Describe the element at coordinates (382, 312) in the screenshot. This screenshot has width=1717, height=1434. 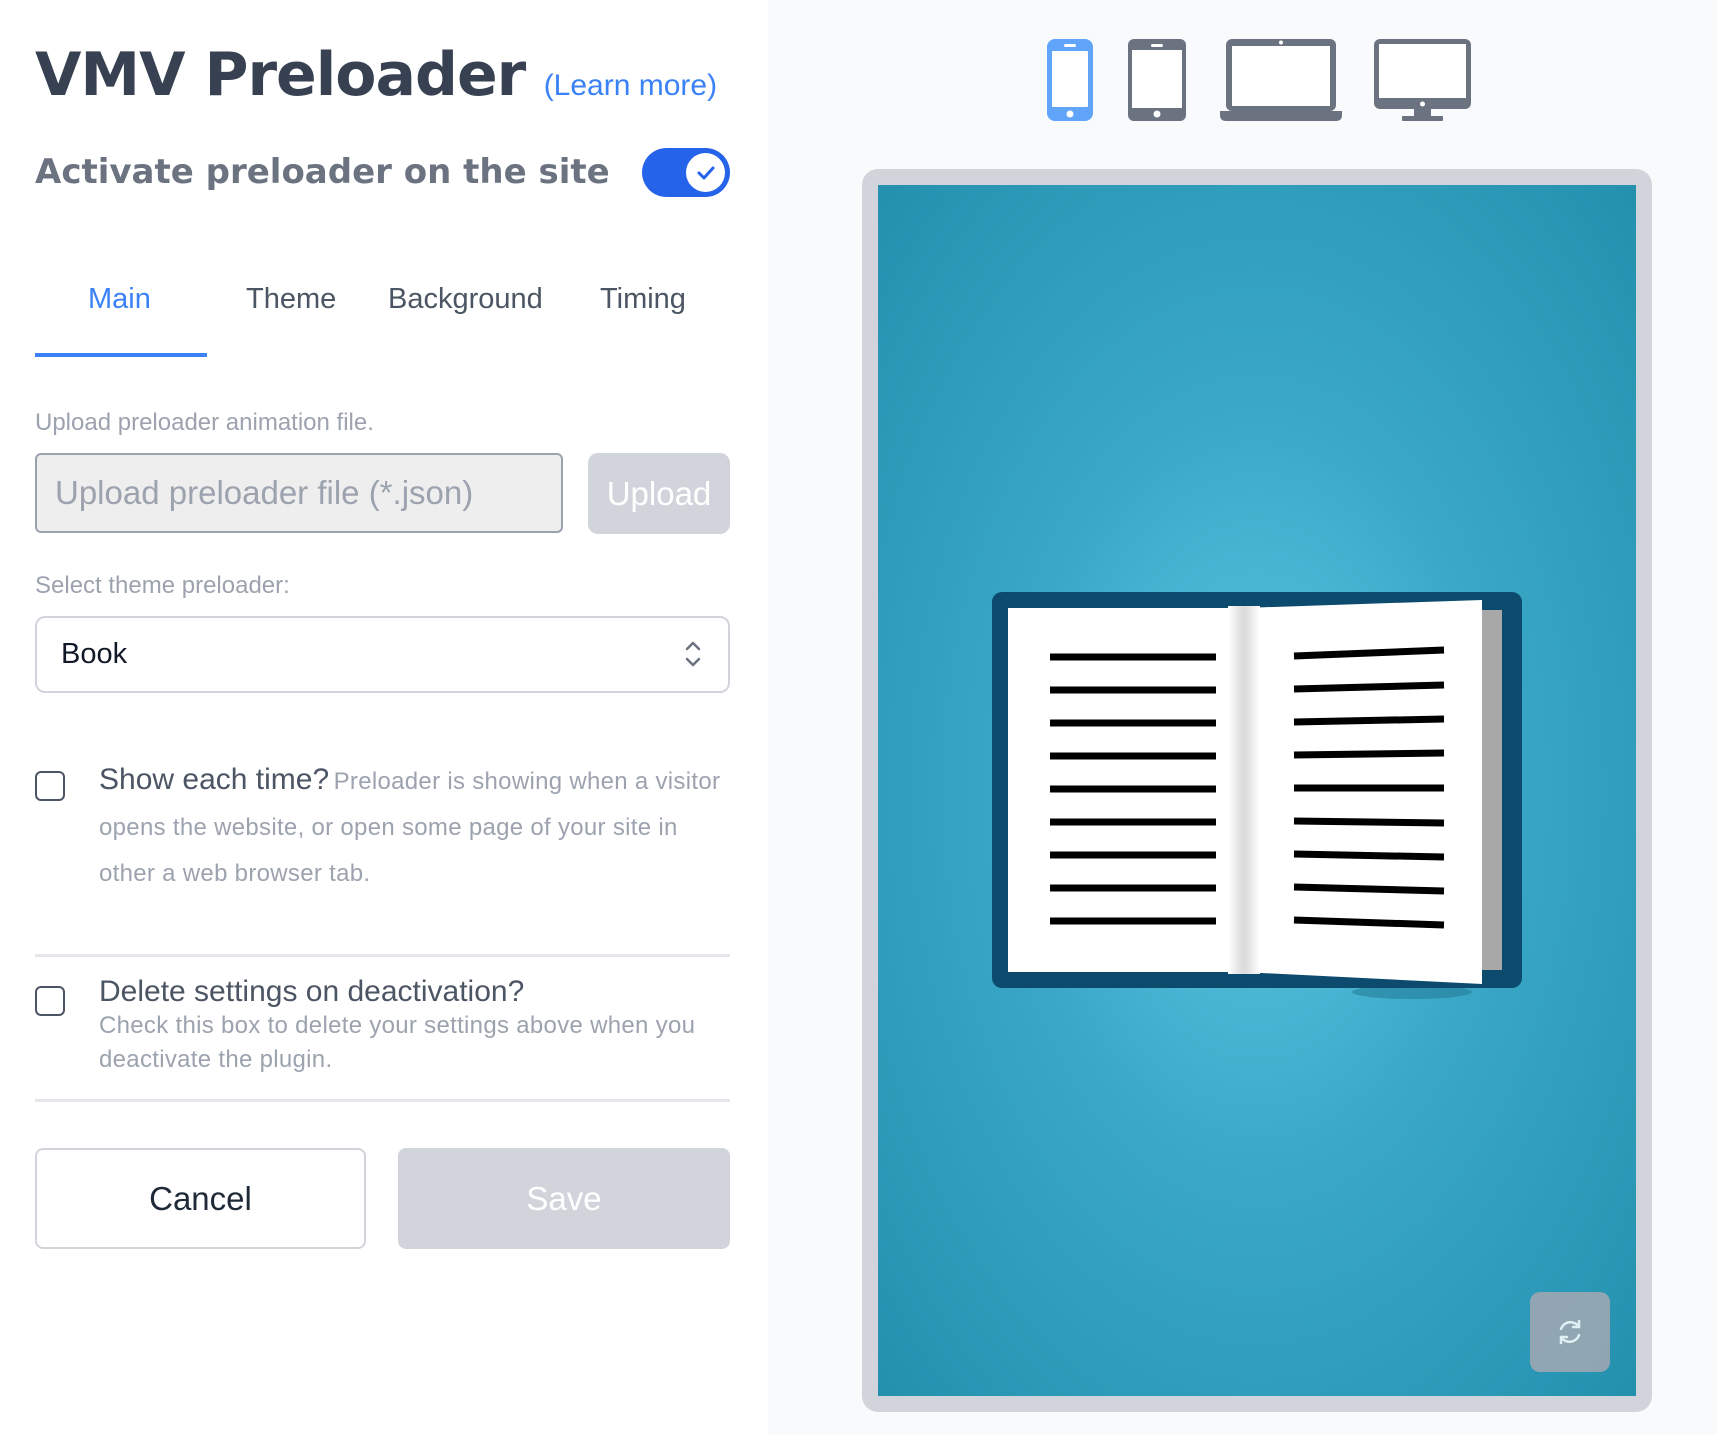
I see `tab-bar: Main Theme Background Timing` at that location.